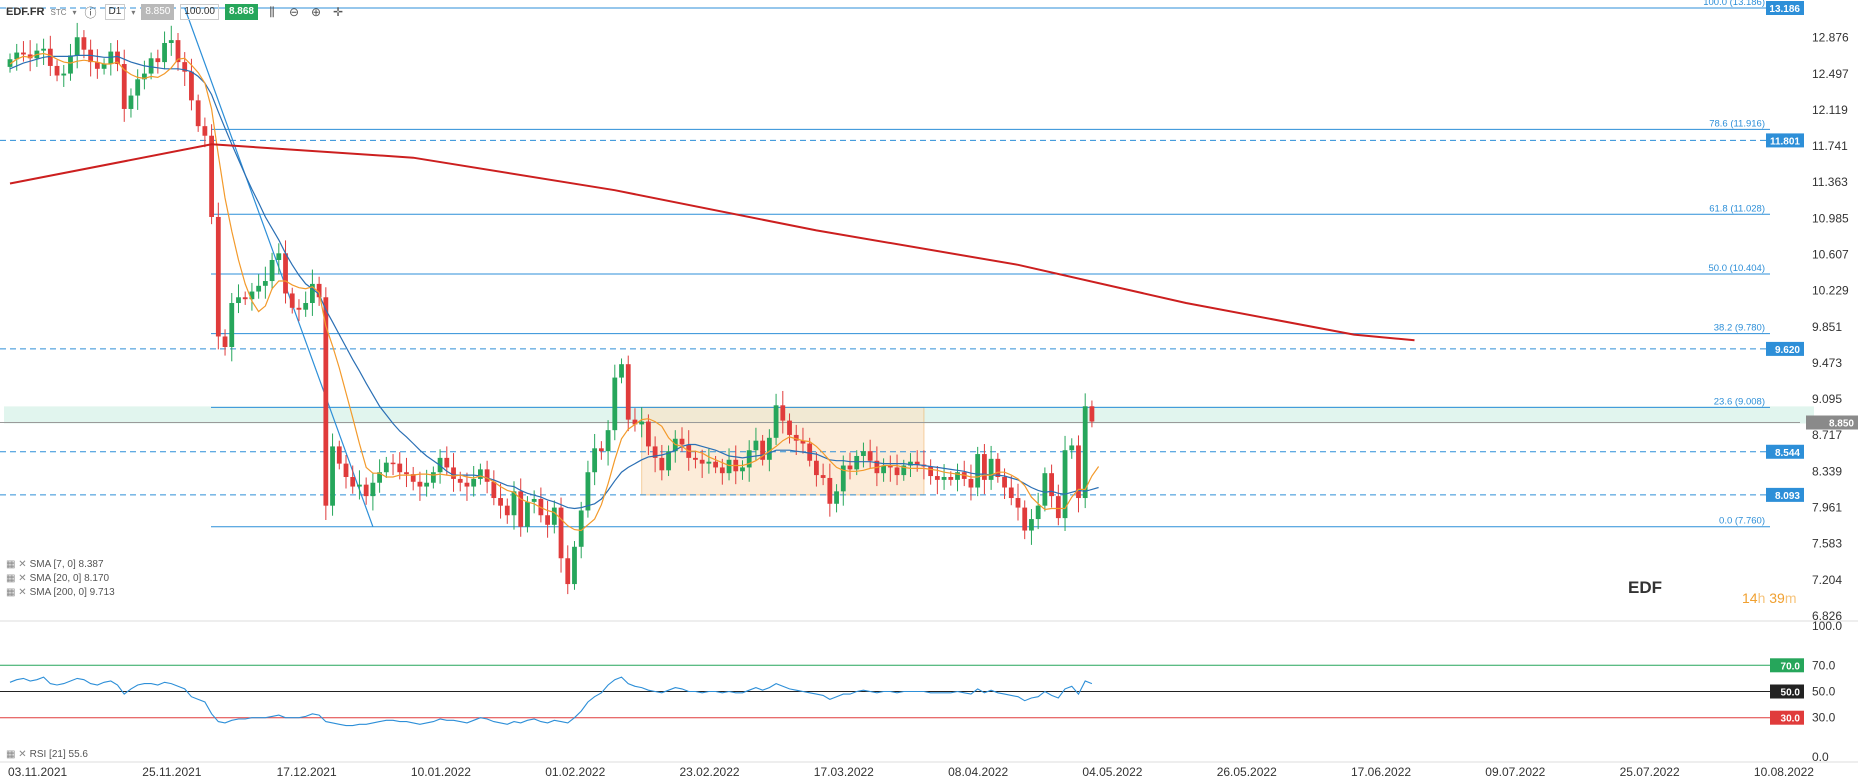 The image size is (1858, 781). I want to click on price-axis-label: 12.119, so click(1830, 110).